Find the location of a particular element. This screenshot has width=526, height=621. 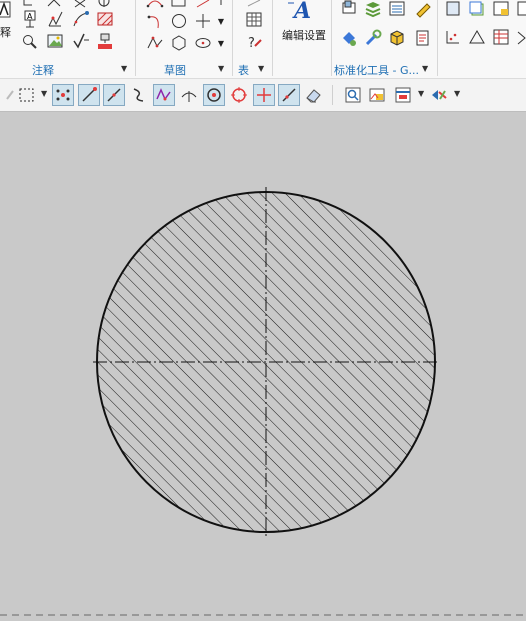

window-layout-icon is located at coordinates (403, 95).